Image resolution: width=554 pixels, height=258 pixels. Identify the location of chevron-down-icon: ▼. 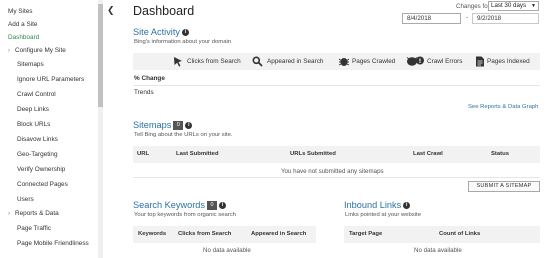
(533, 6).